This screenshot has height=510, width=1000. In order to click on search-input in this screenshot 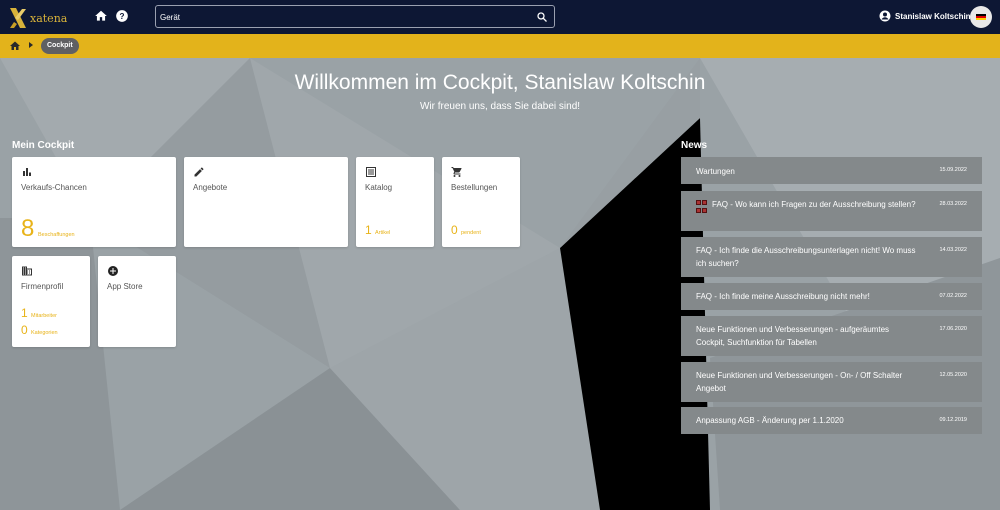, I will do `click(340, 17)`.